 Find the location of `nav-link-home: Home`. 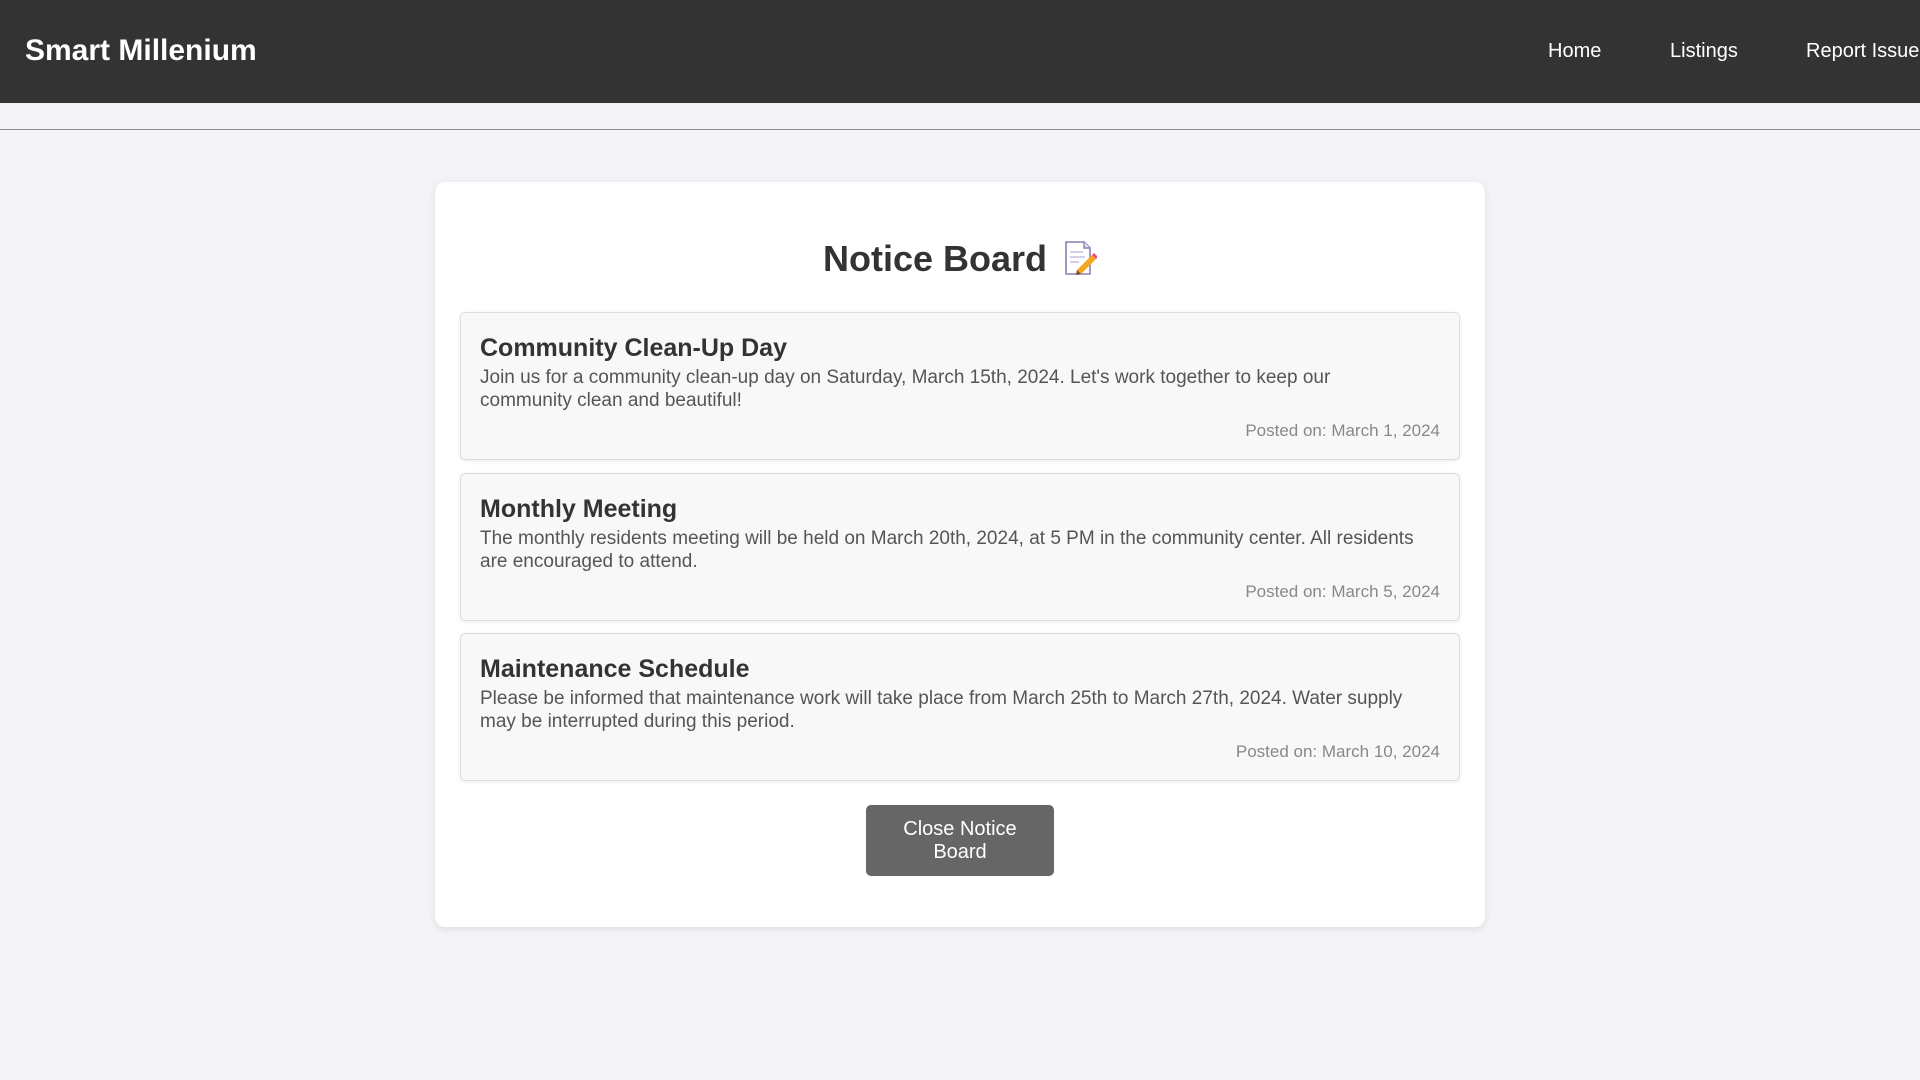

nav-link-home: Home is located at coordinates (1574, 51).